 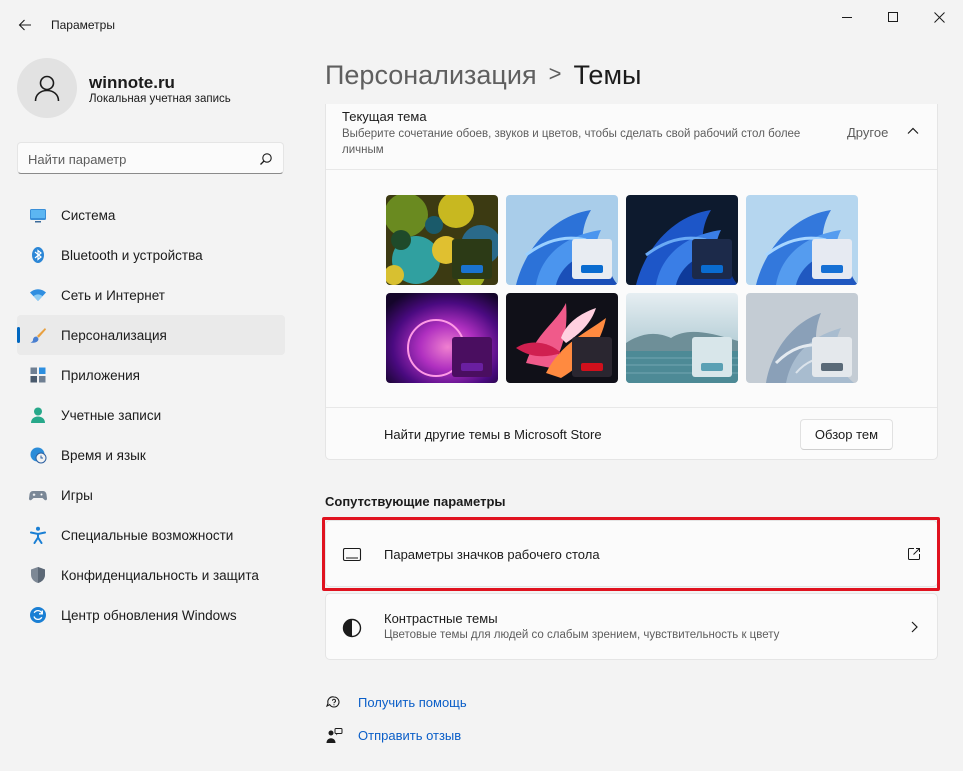 What do you see at coordinates (412, 702) in the screenshot?
I see `get-help-link: Получить помощь` at bounding box center [412, 702].